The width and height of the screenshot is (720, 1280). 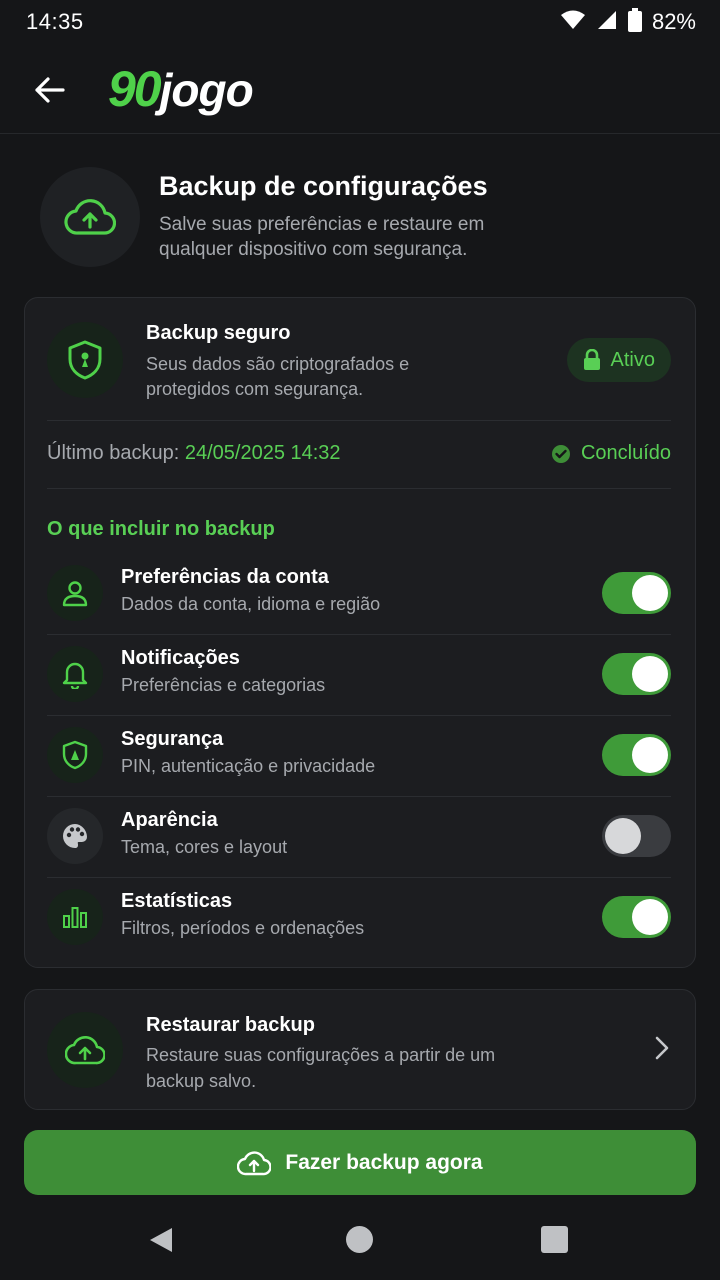 I want to click on bell-icon-wrap, so click(x=75, y=674).